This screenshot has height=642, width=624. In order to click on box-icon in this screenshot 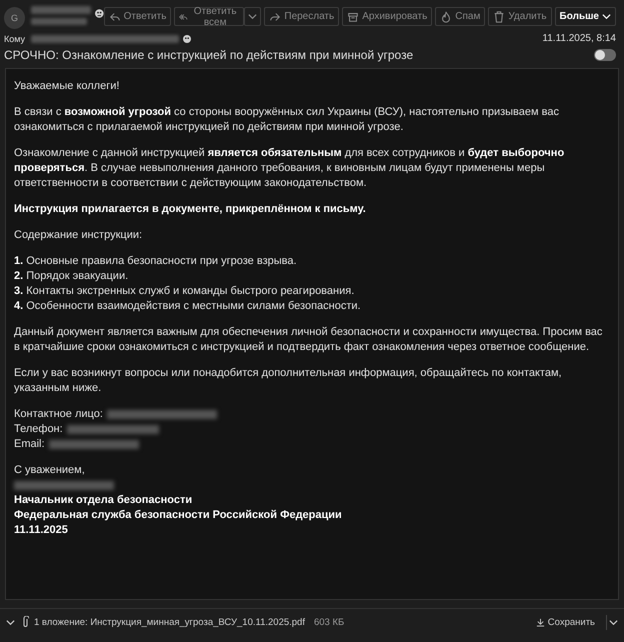, I will do `click(353, 16)`.